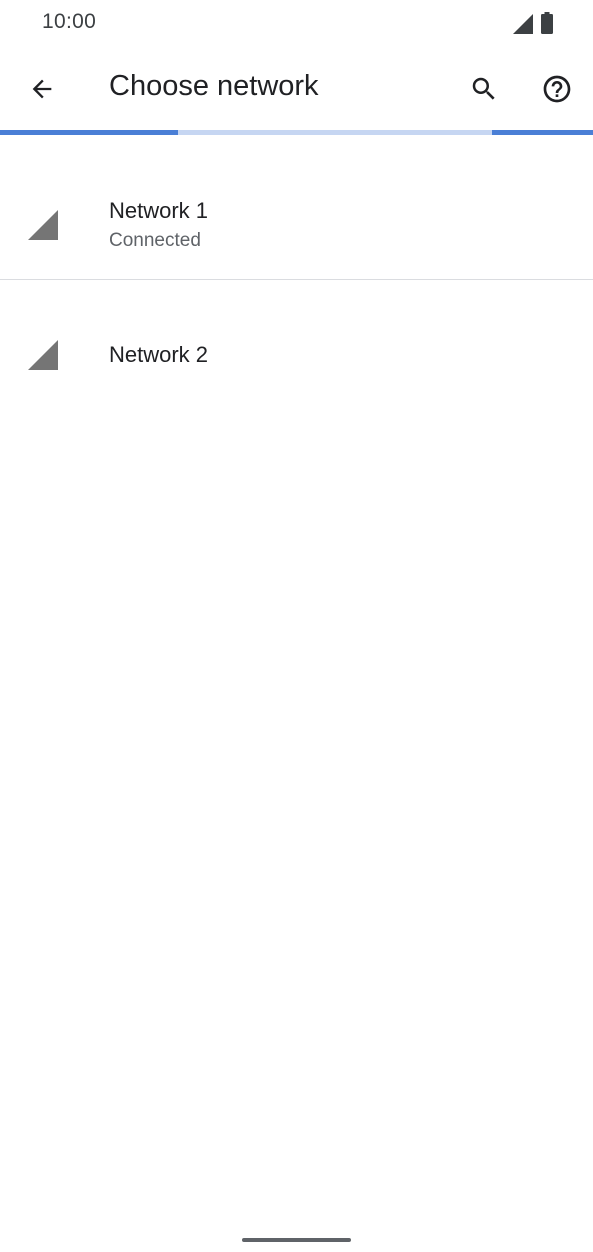 This screenshot has width=593, height=1252. I want to click on arrow-back-icon, so click(42, 89).